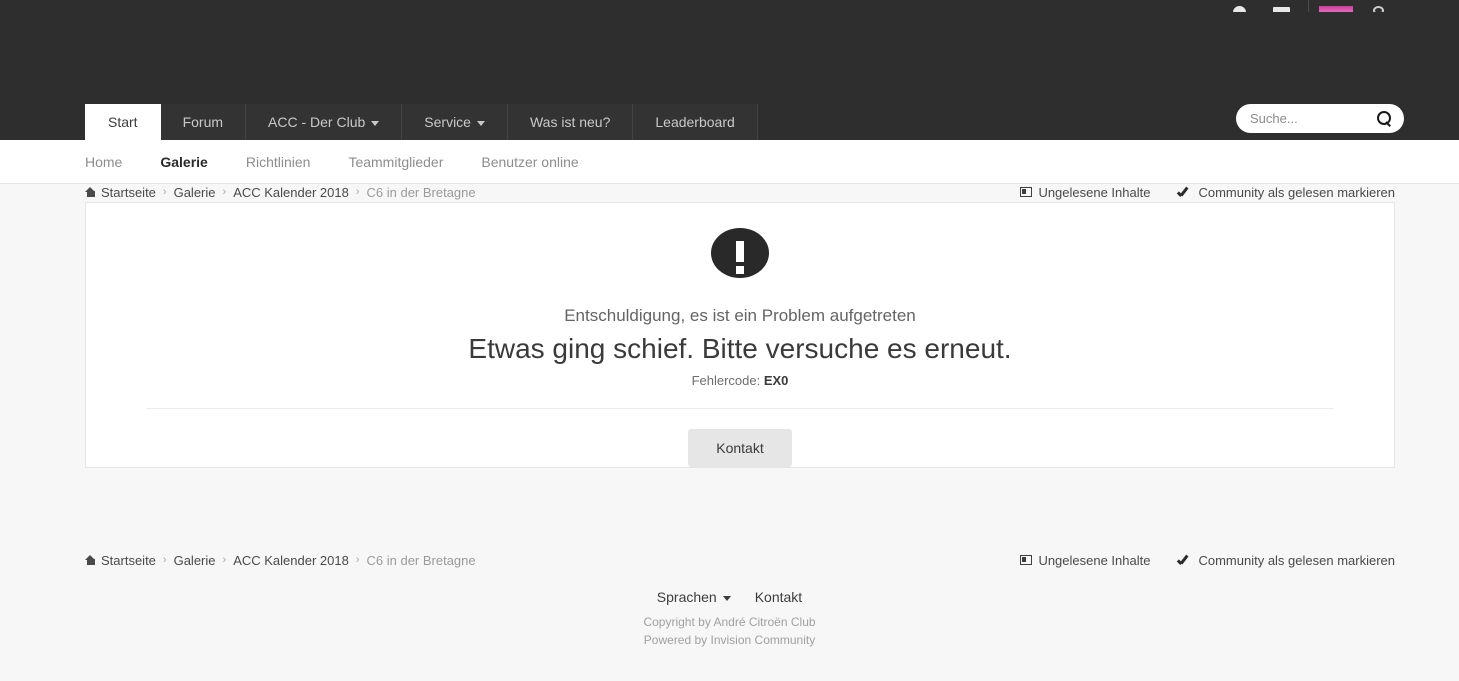  I want to click on footer-kontakt-label: Kontakt, so click(778, 597).